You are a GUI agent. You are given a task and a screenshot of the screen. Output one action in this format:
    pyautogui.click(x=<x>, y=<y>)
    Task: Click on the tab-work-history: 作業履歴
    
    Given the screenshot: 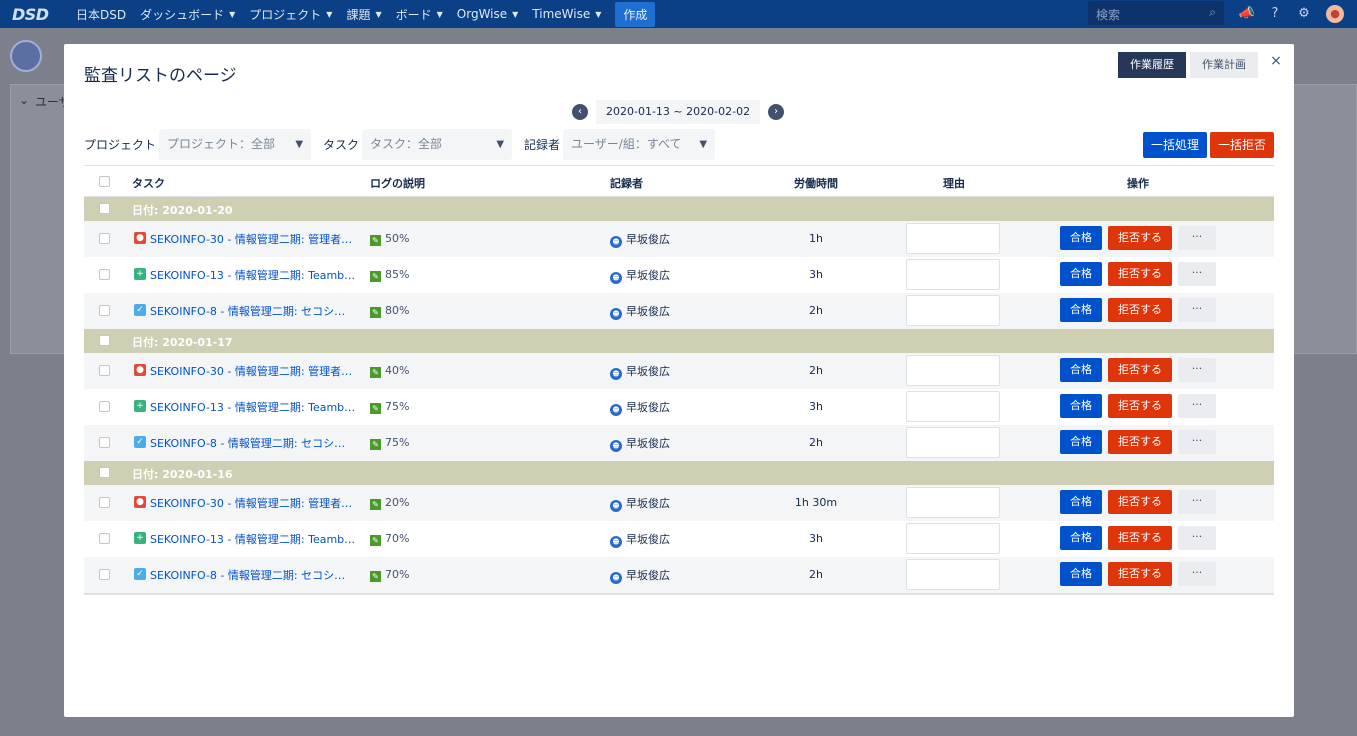 What is the action you would take?
    pyautogui.click(x=1152, y=65)
    